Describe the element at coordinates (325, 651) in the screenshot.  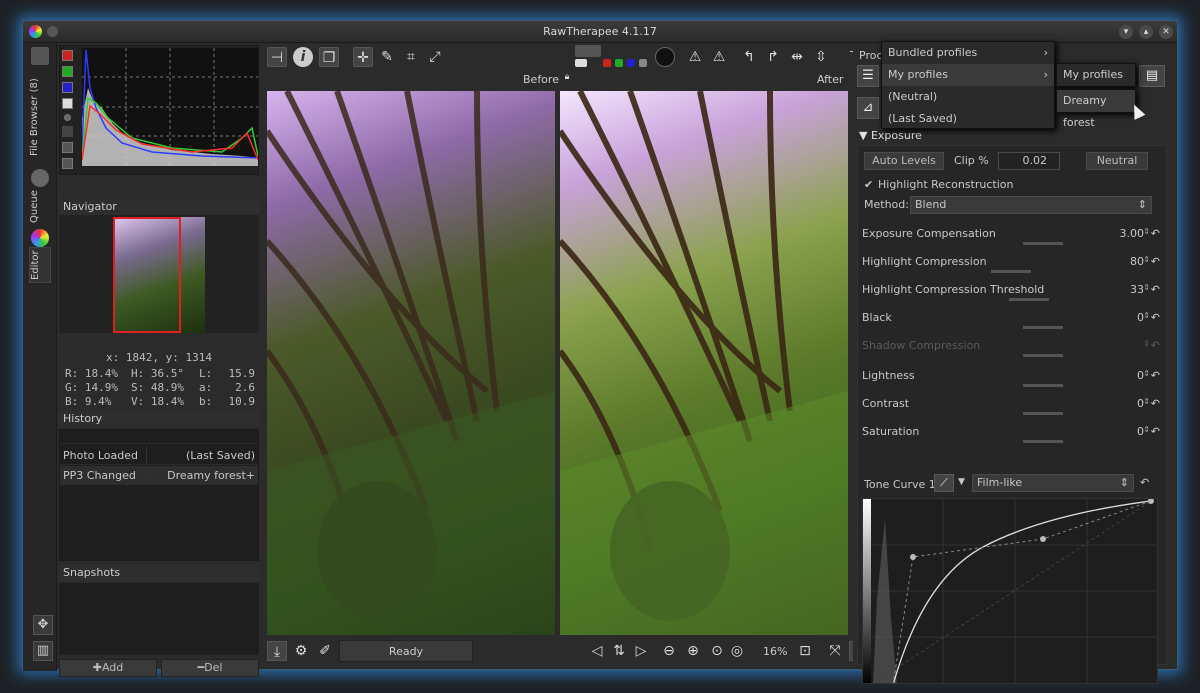
I see `edit-external-icon: ✐` at that location.